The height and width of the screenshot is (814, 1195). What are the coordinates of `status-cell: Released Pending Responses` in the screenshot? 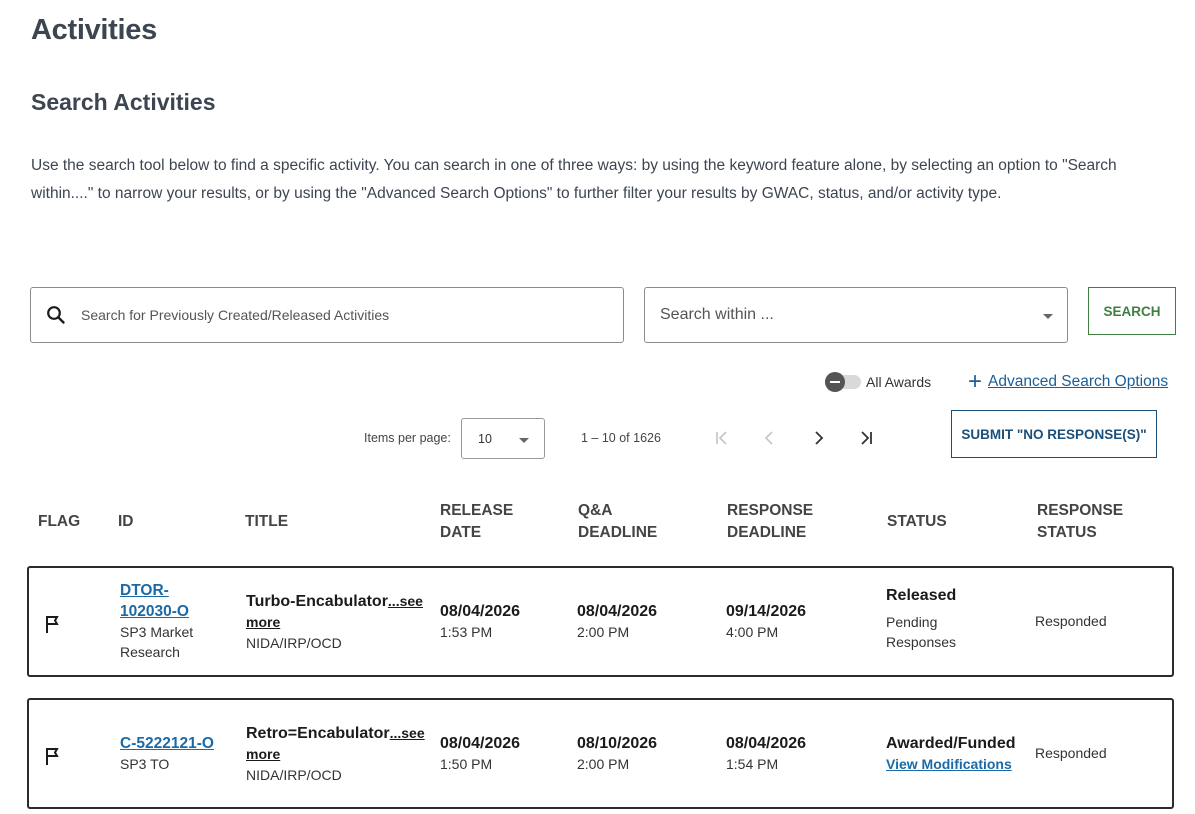 It's located at (921, 618).